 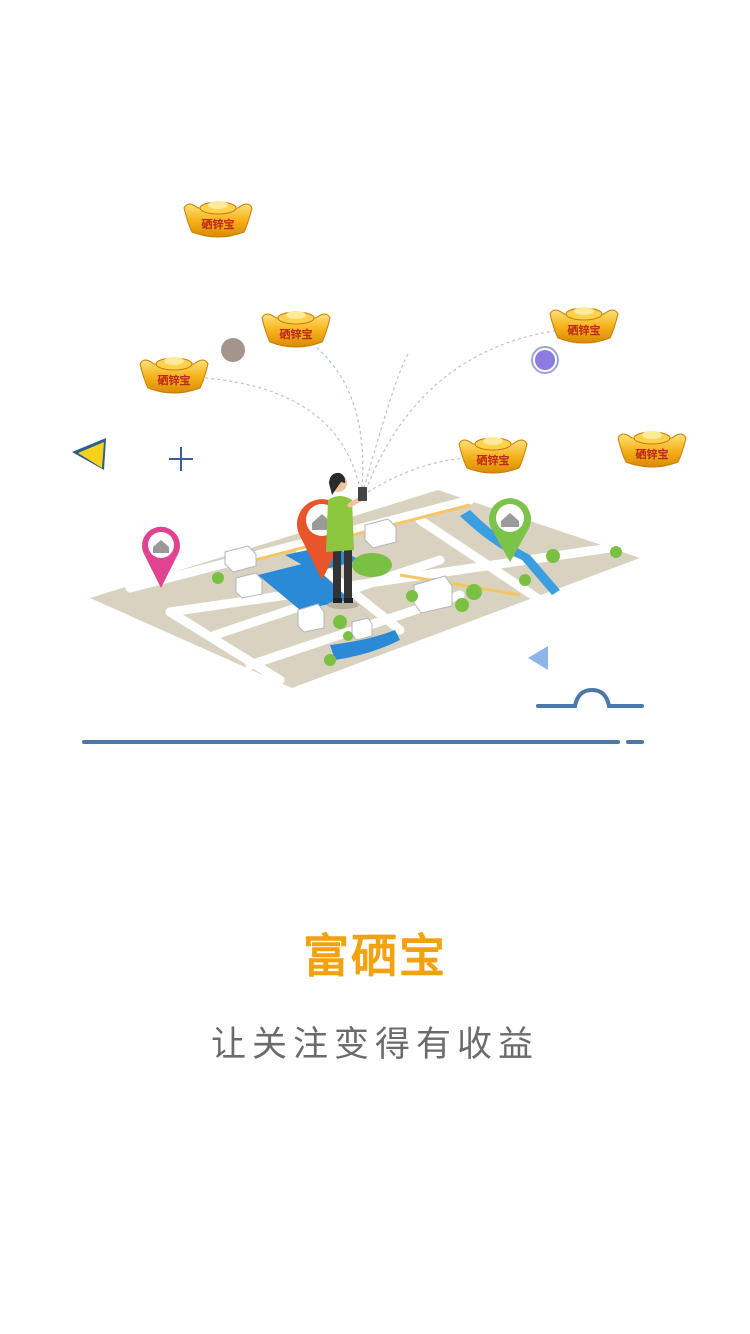 I want to click on app-slogan: 让关注变得有收益, so click(x=374, y=1045).